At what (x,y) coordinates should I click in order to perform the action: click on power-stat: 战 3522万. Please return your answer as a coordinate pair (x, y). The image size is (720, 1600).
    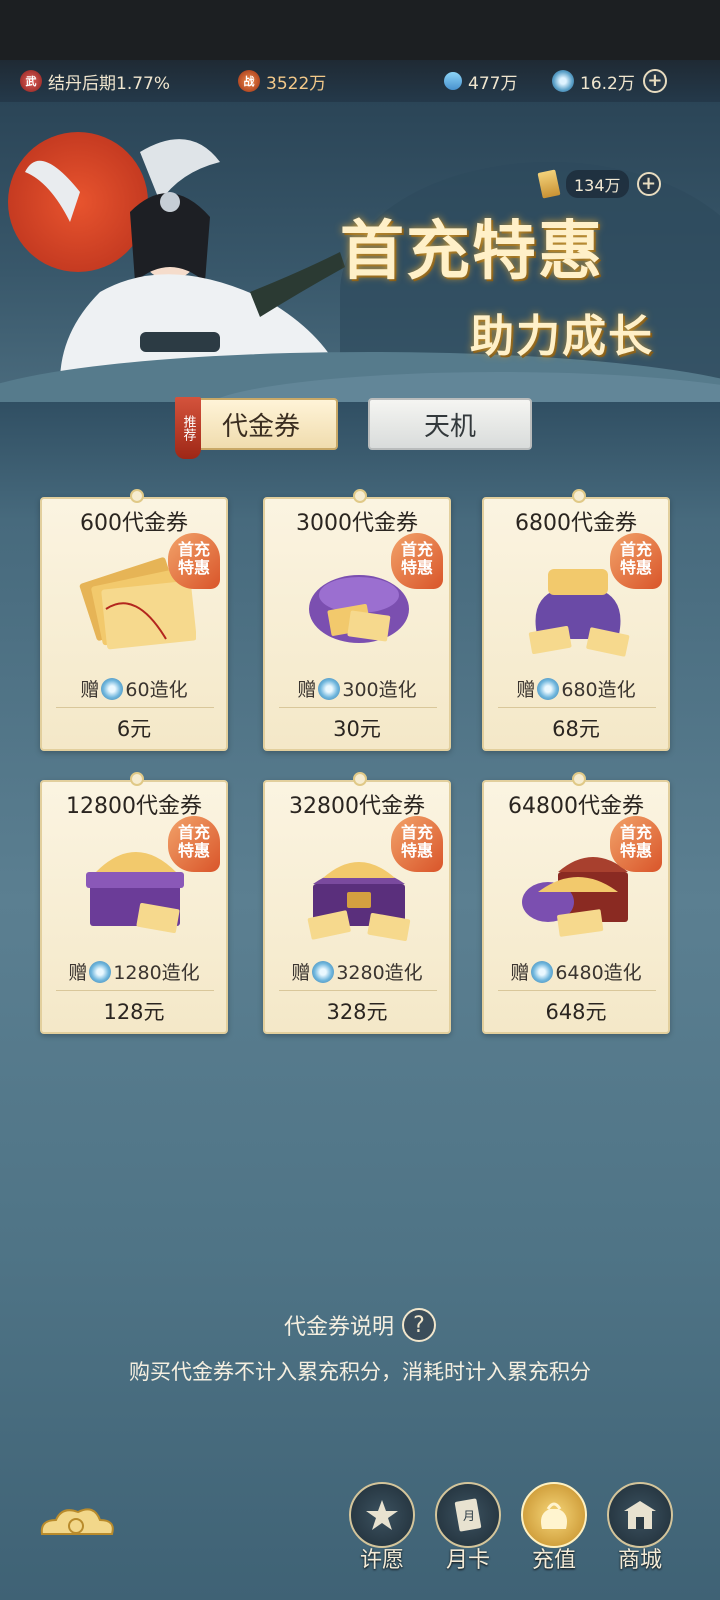
    Looking at the image, I should click on (282, 81).